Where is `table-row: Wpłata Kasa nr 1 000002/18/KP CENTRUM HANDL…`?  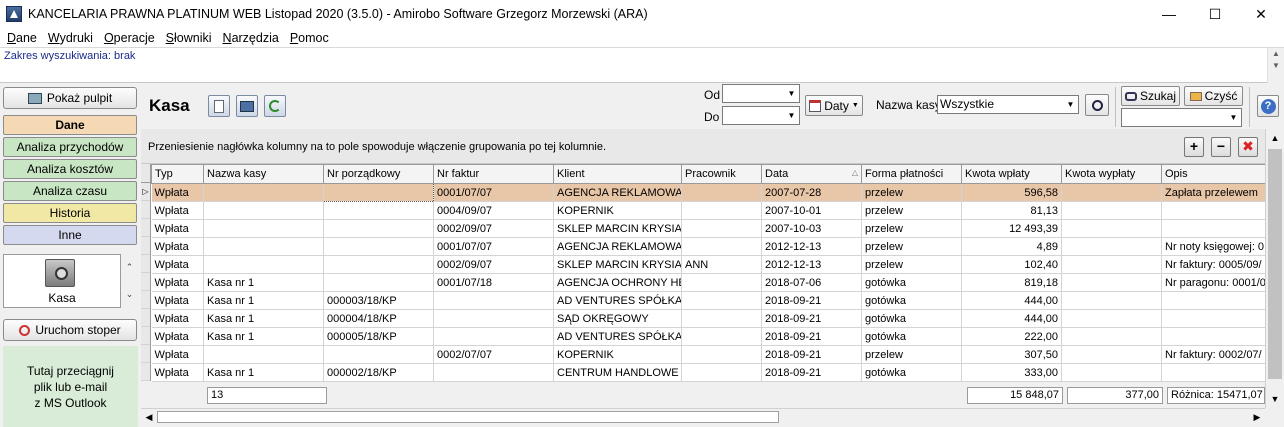 table-row: Wpłata Kasa nr 1 000002/18/KP CENTRUM HANDL… is located at coordinates (708, 372).